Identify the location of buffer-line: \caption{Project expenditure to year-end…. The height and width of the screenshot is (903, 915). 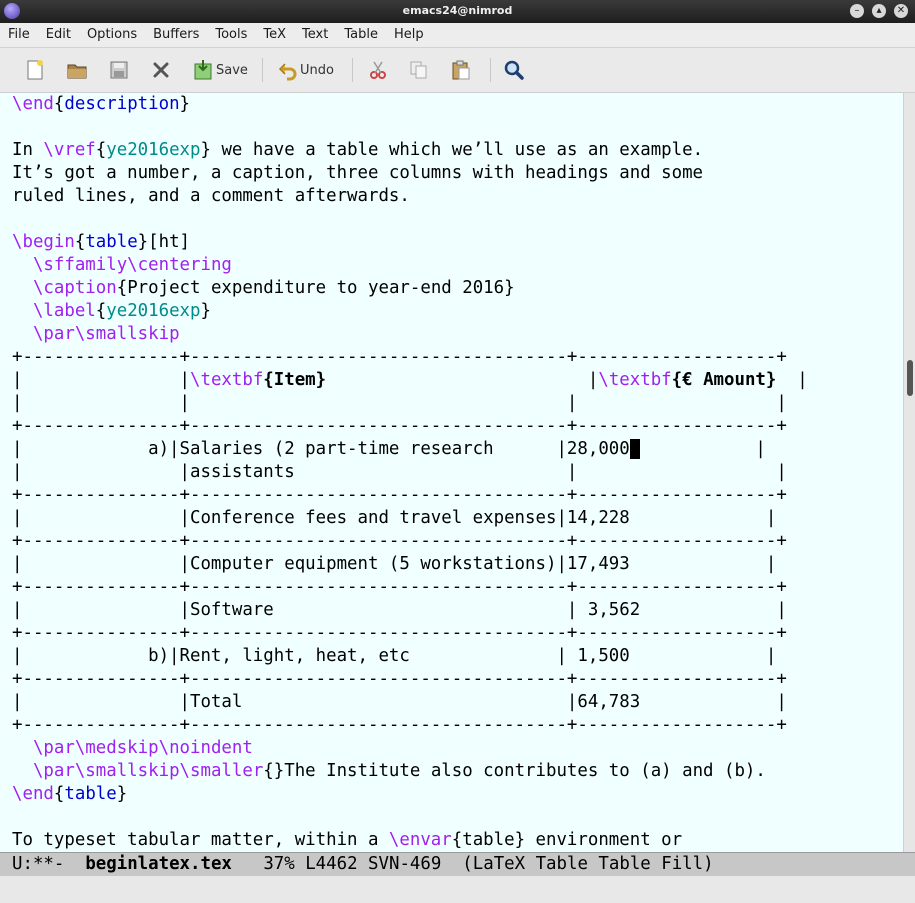
(263, 288).